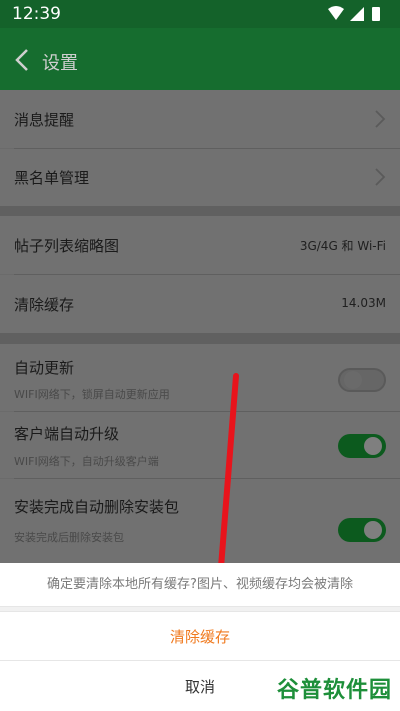  I want to click on page-title: 设置, so click(60, 63).